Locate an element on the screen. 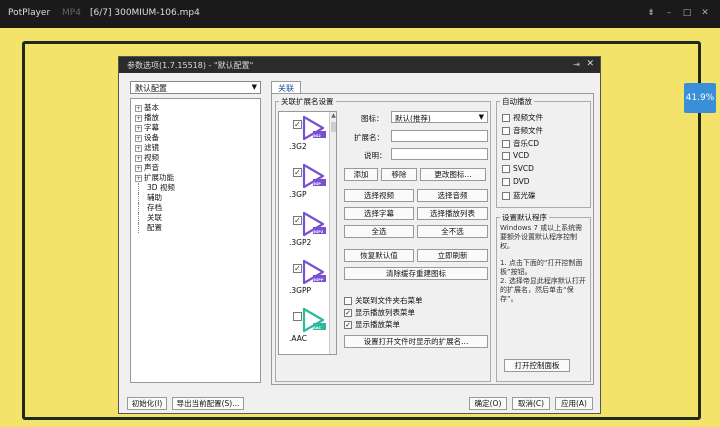 Image resolution: width=720 pixels, height=427 pixels. extension-item: ✓ 3G2.3G2 is located at coordinates (304, 138).